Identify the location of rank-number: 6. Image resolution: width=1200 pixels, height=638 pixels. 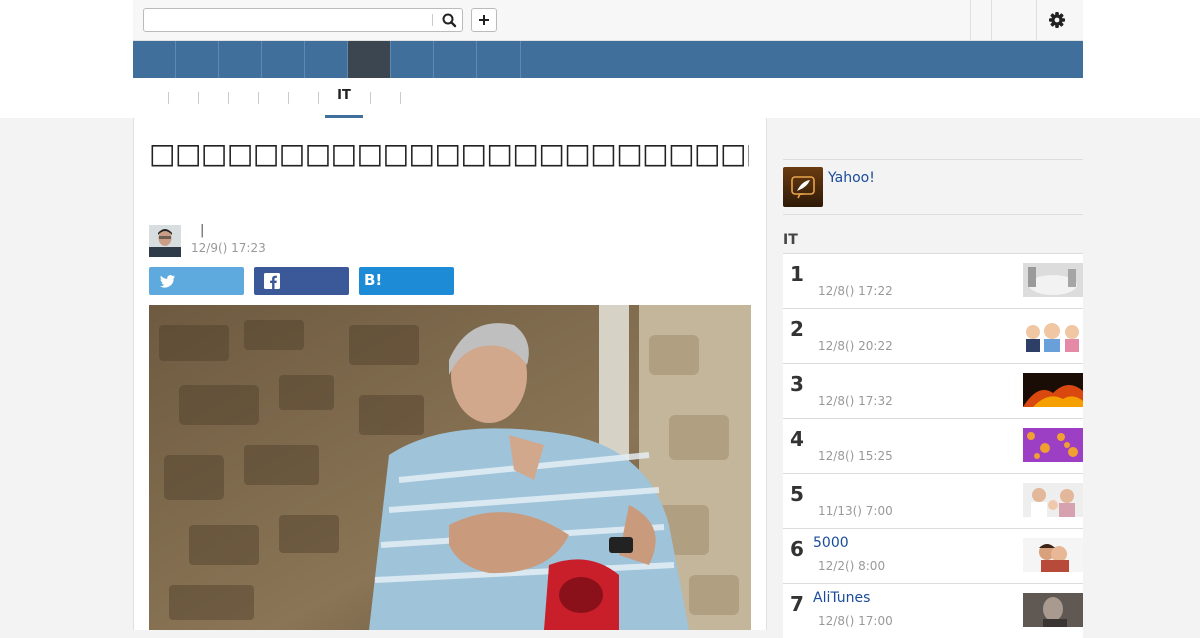
(797, 549).